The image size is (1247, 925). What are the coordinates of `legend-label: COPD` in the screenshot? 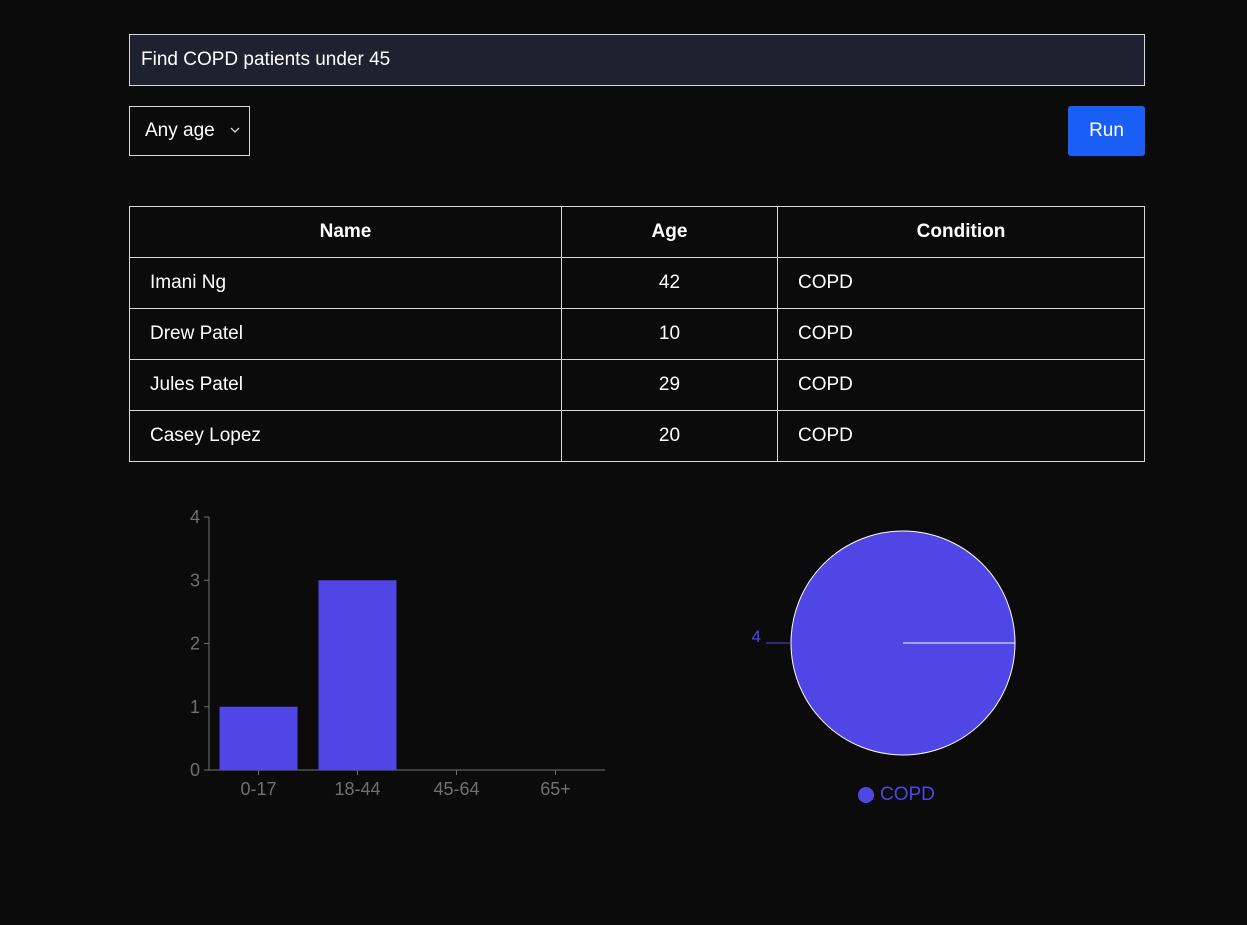 It's located at (907, 794).